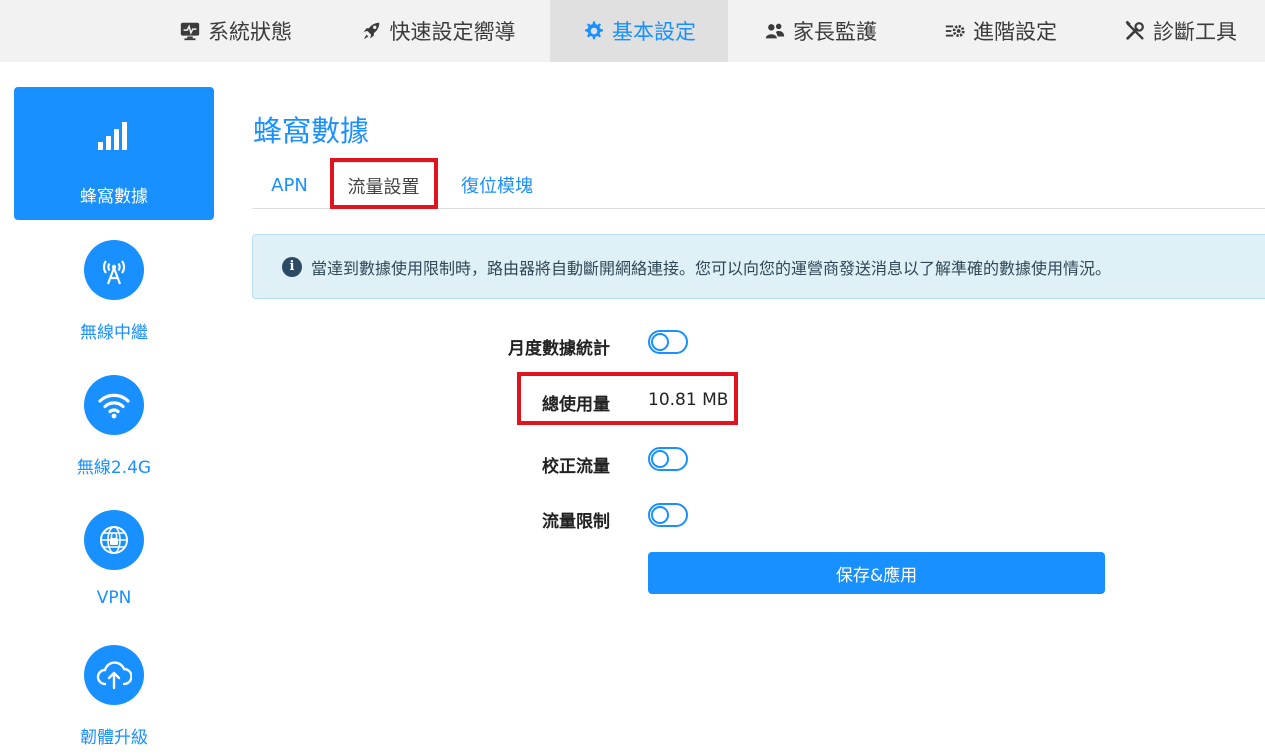  What do you see at coordinates (250, 32) in the screenshot?
I see `nav-label: 系統狀態` at bounding box center [250, 32].